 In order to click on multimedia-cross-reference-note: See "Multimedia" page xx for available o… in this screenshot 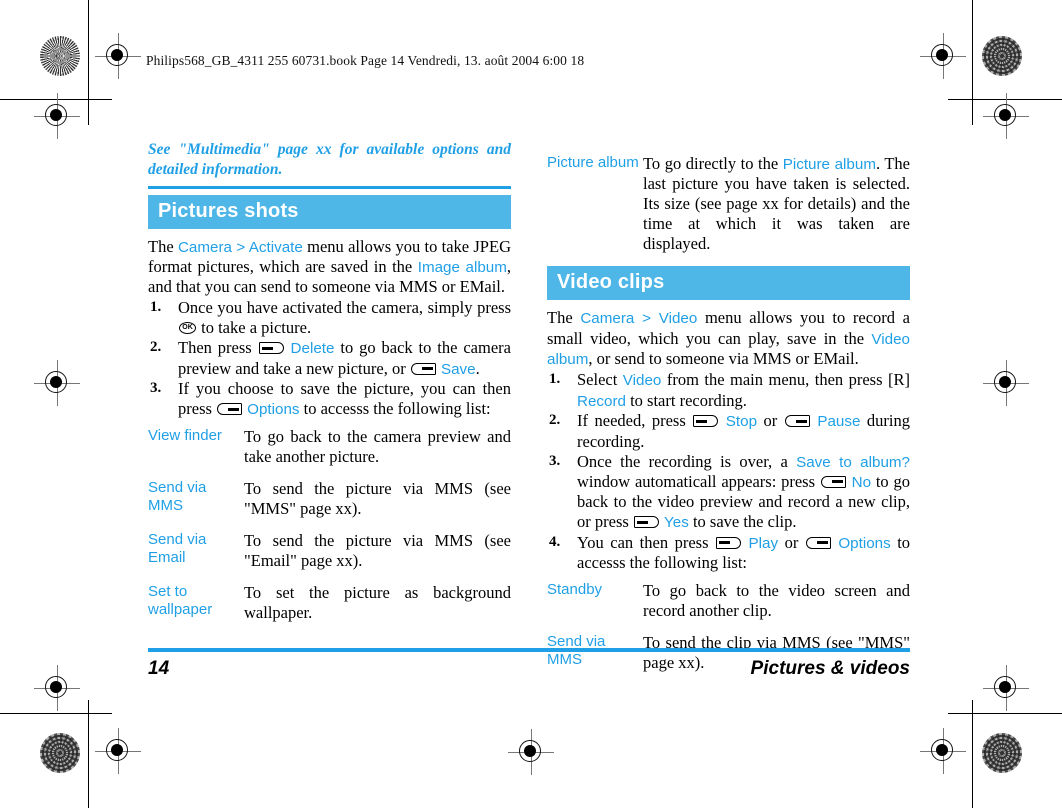, I will do `click(329, 159)`.